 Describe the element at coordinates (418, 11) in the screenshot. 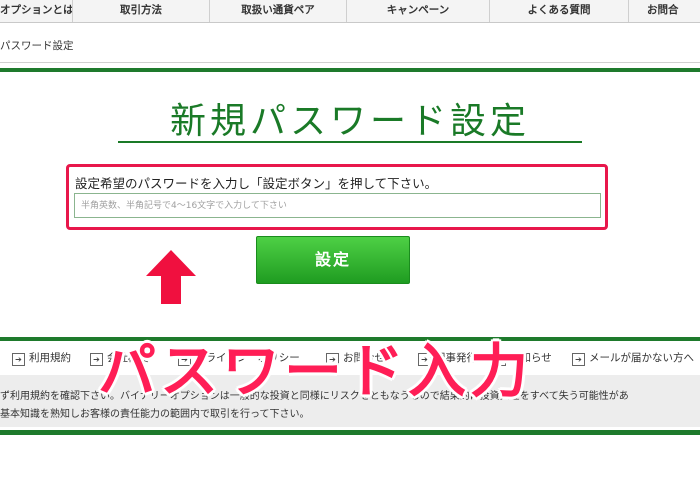

I see `nav-item-campaign: キャンペーン` at that location.